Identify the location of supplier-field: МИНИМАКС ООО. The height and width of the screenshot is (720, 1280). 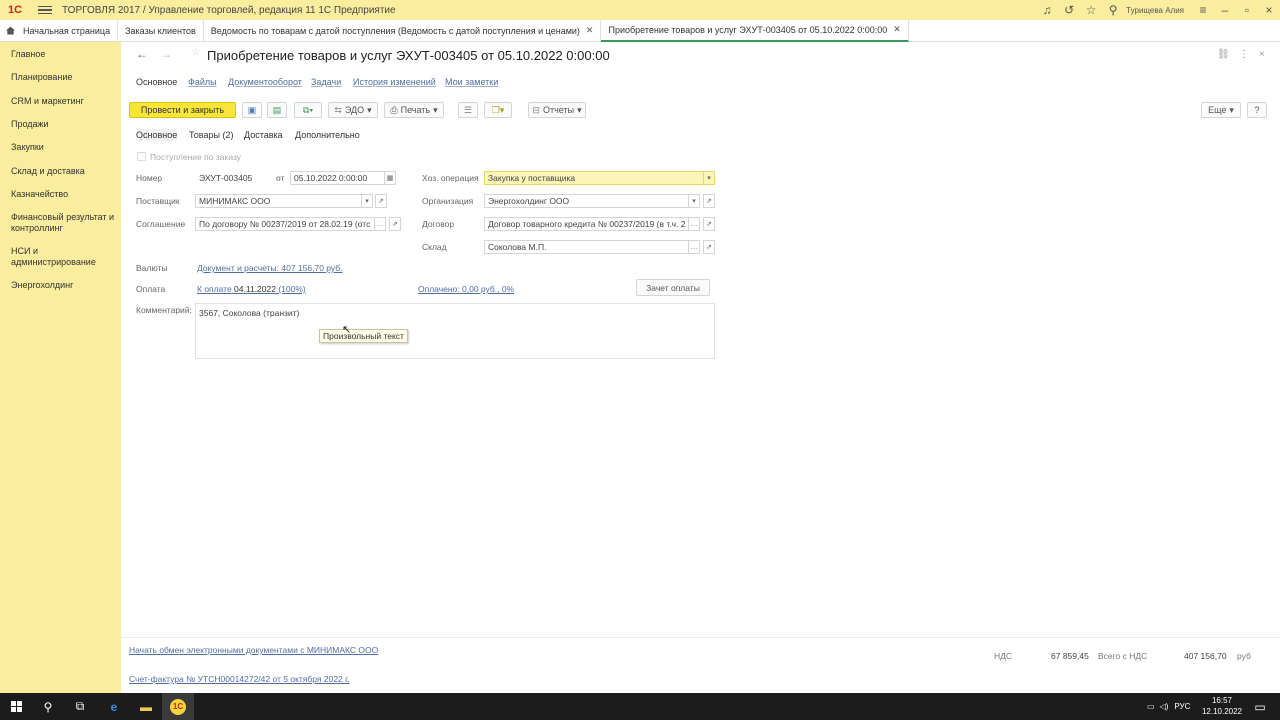
(278, 201).